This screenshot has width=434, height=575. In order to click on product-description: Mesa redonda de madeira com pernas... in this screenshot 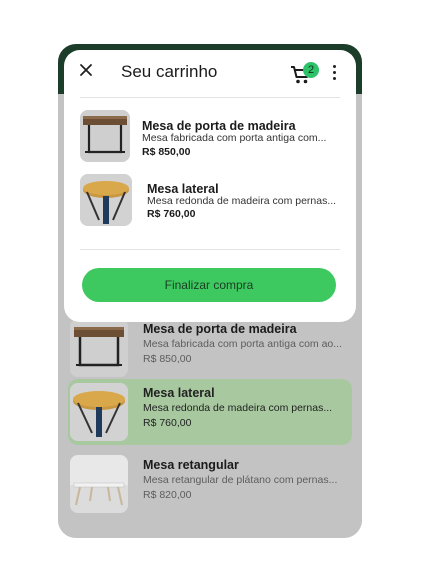, I will do `click(238, 408)`.